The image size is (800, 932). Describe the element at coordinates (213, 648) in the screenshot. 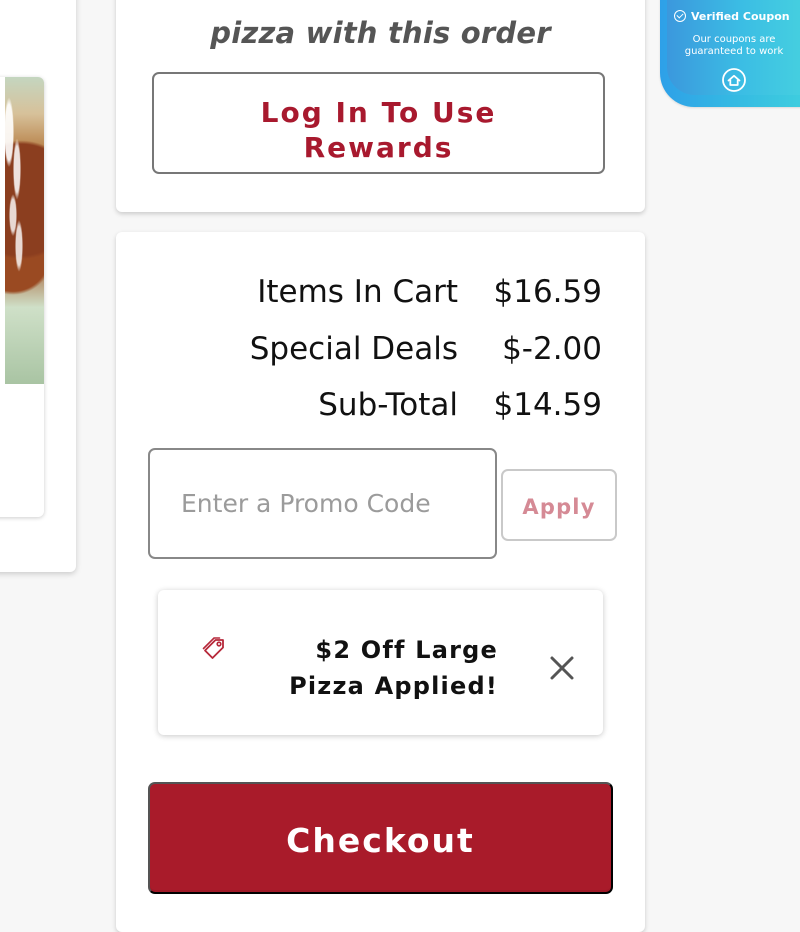

I see `tag-icon` at that location.